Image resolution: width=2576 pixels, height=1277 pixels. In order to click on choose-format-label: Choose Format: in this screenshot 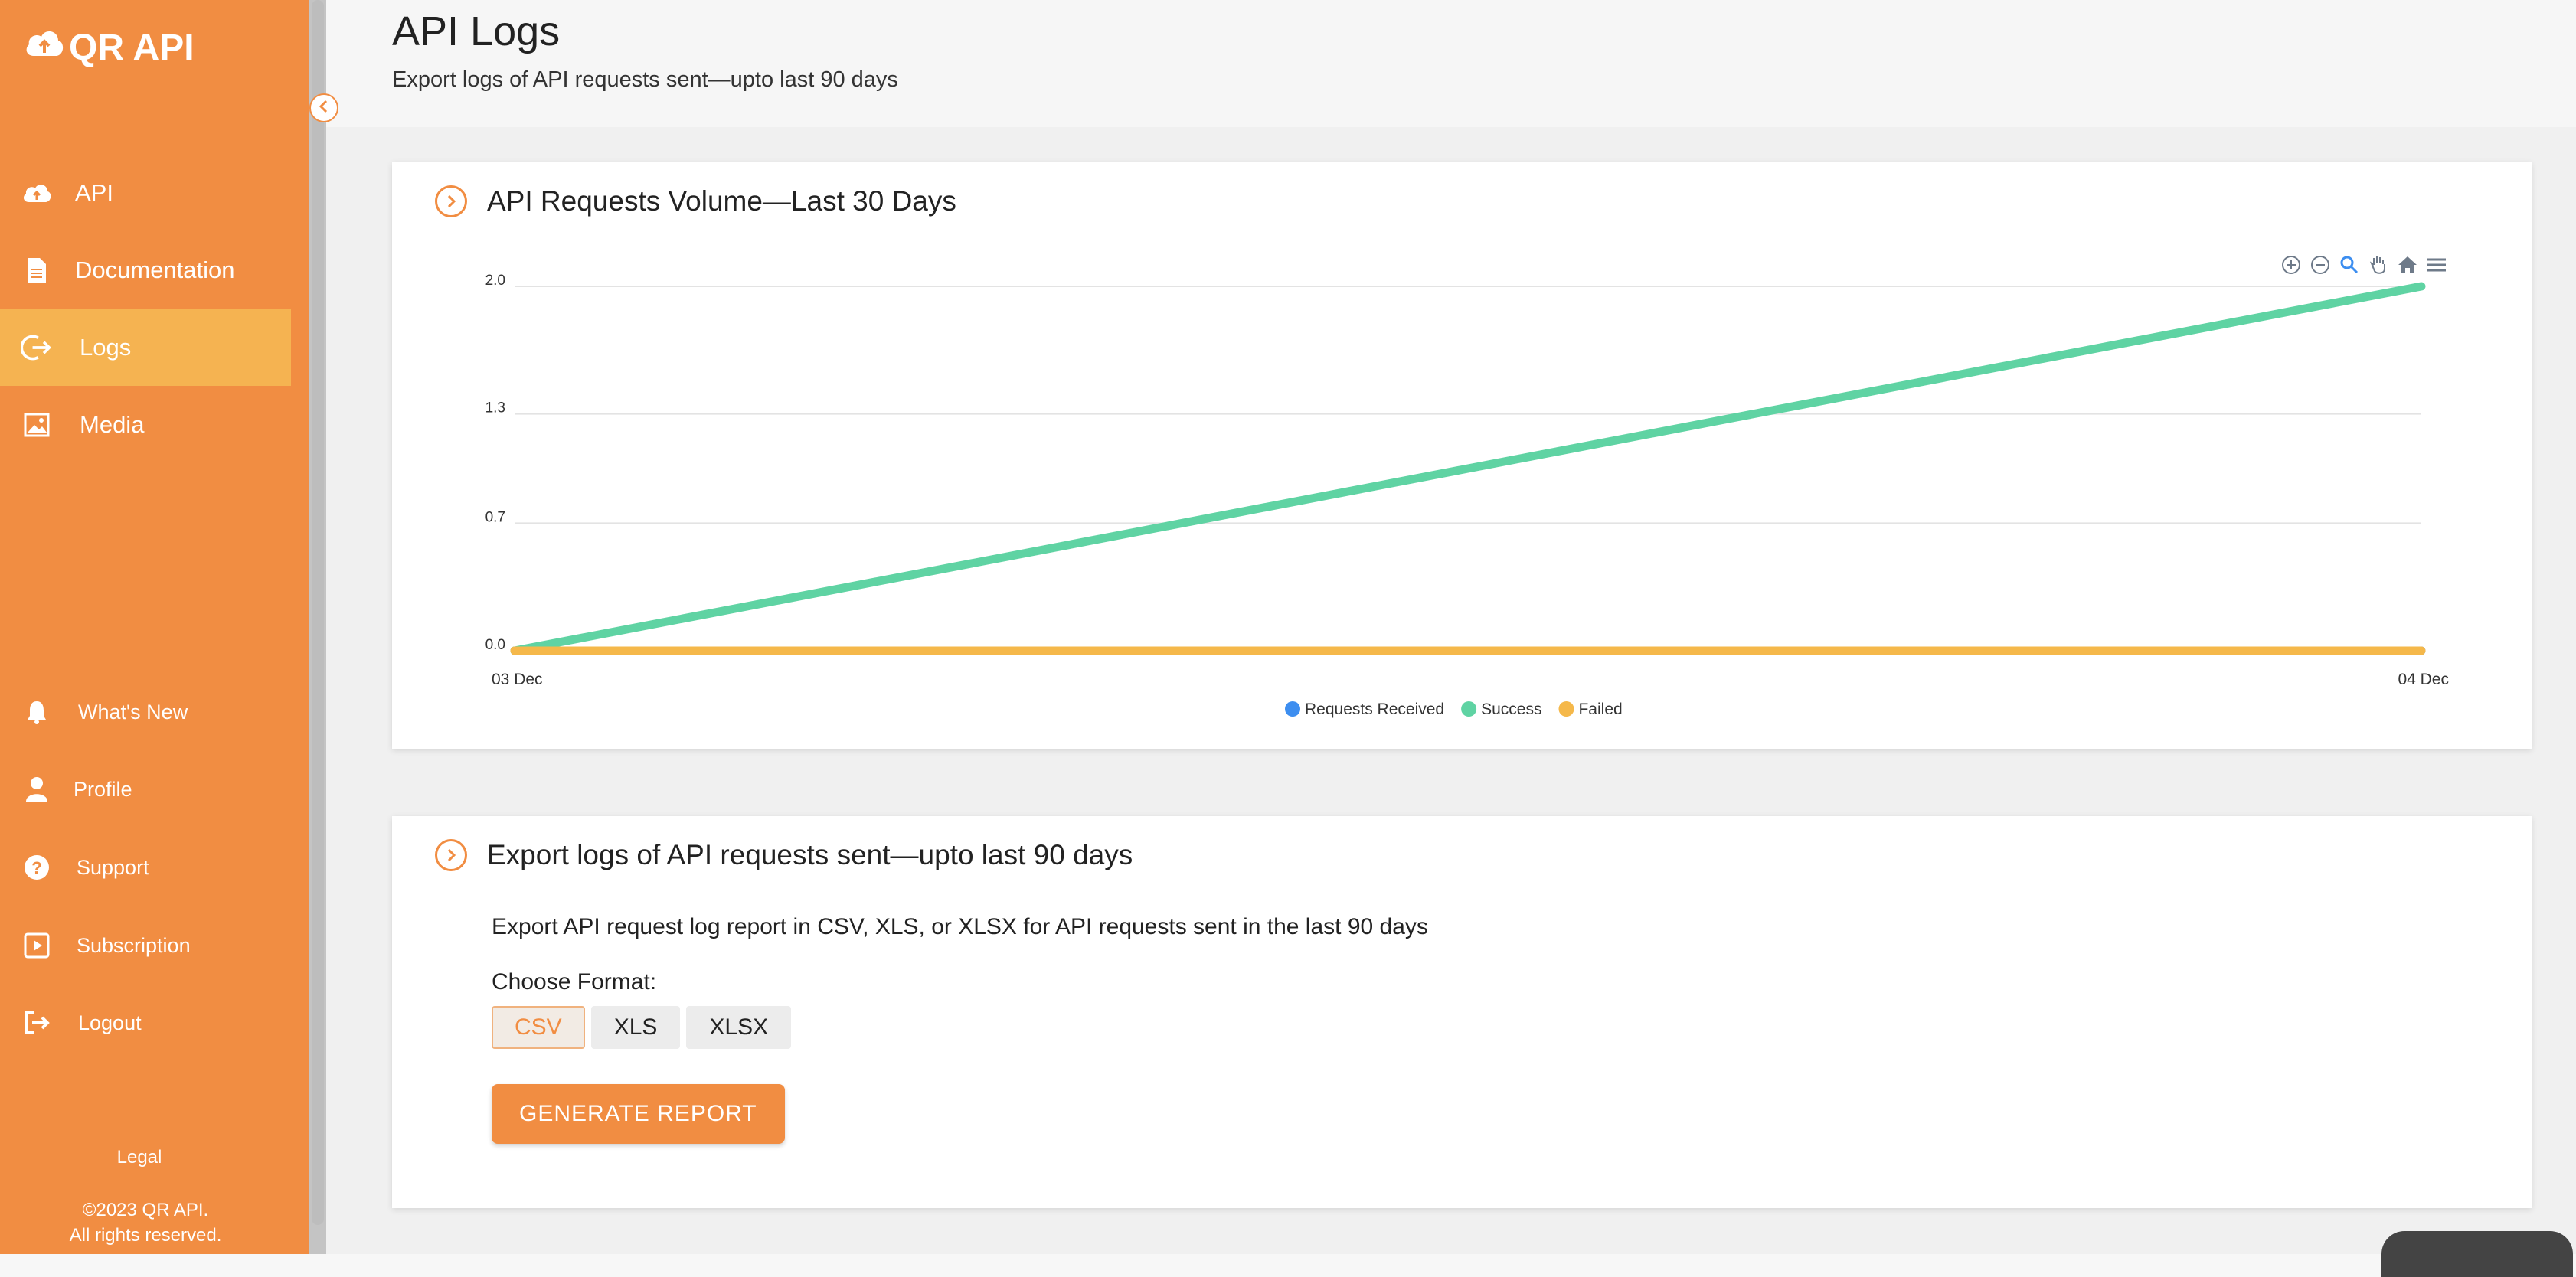, I will do `click(574, 981)`.